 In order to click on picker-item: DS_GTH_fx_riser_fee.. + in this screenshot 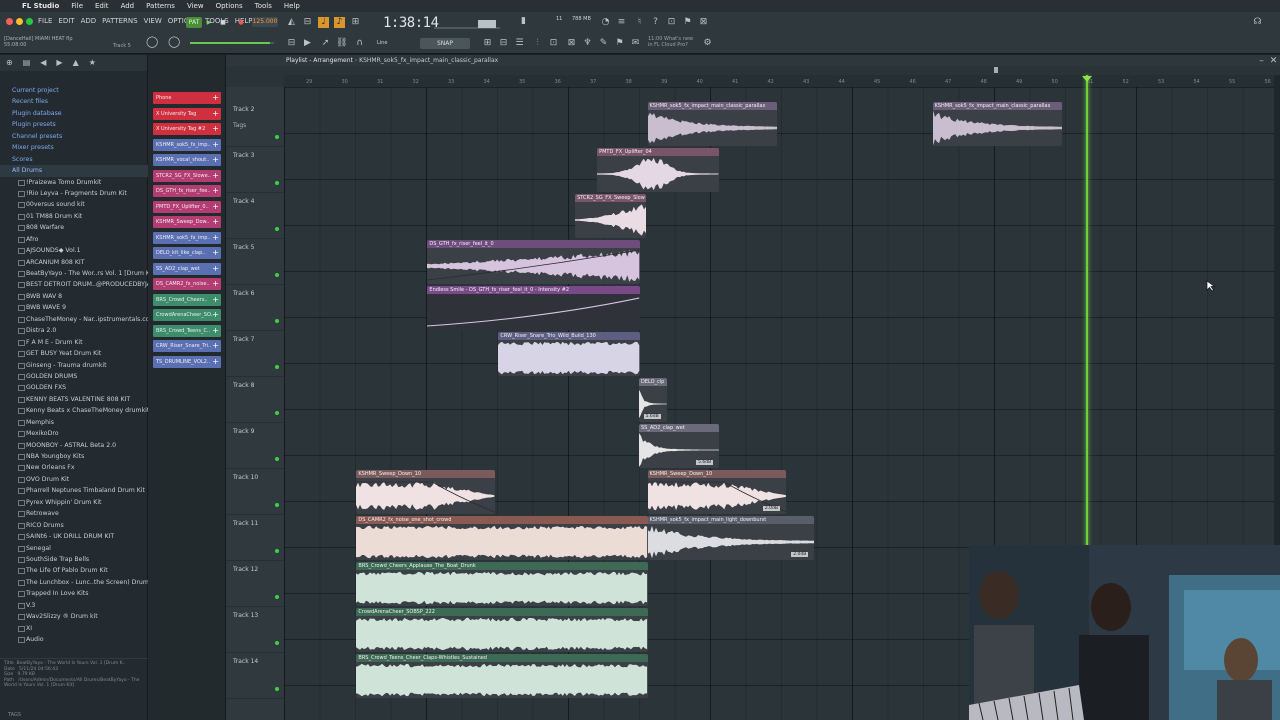, I will do `click(187, 191)`.